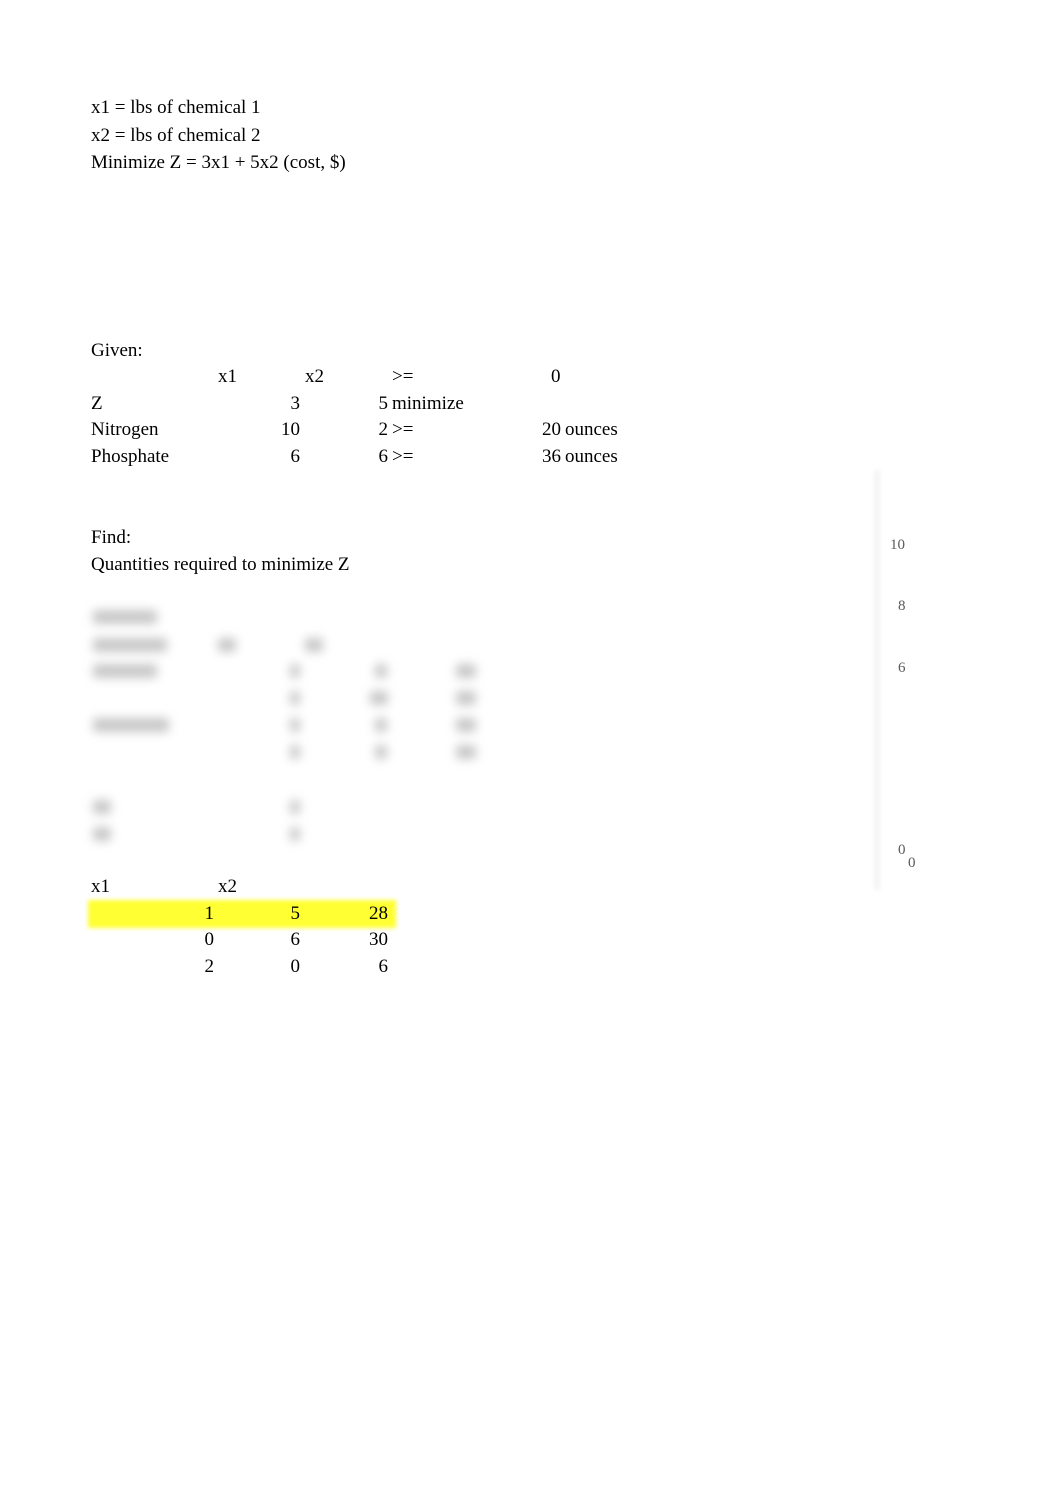  Describe the element at coordinates (314, 376) in the screenshot. I see `header-x2: x2` at that location.